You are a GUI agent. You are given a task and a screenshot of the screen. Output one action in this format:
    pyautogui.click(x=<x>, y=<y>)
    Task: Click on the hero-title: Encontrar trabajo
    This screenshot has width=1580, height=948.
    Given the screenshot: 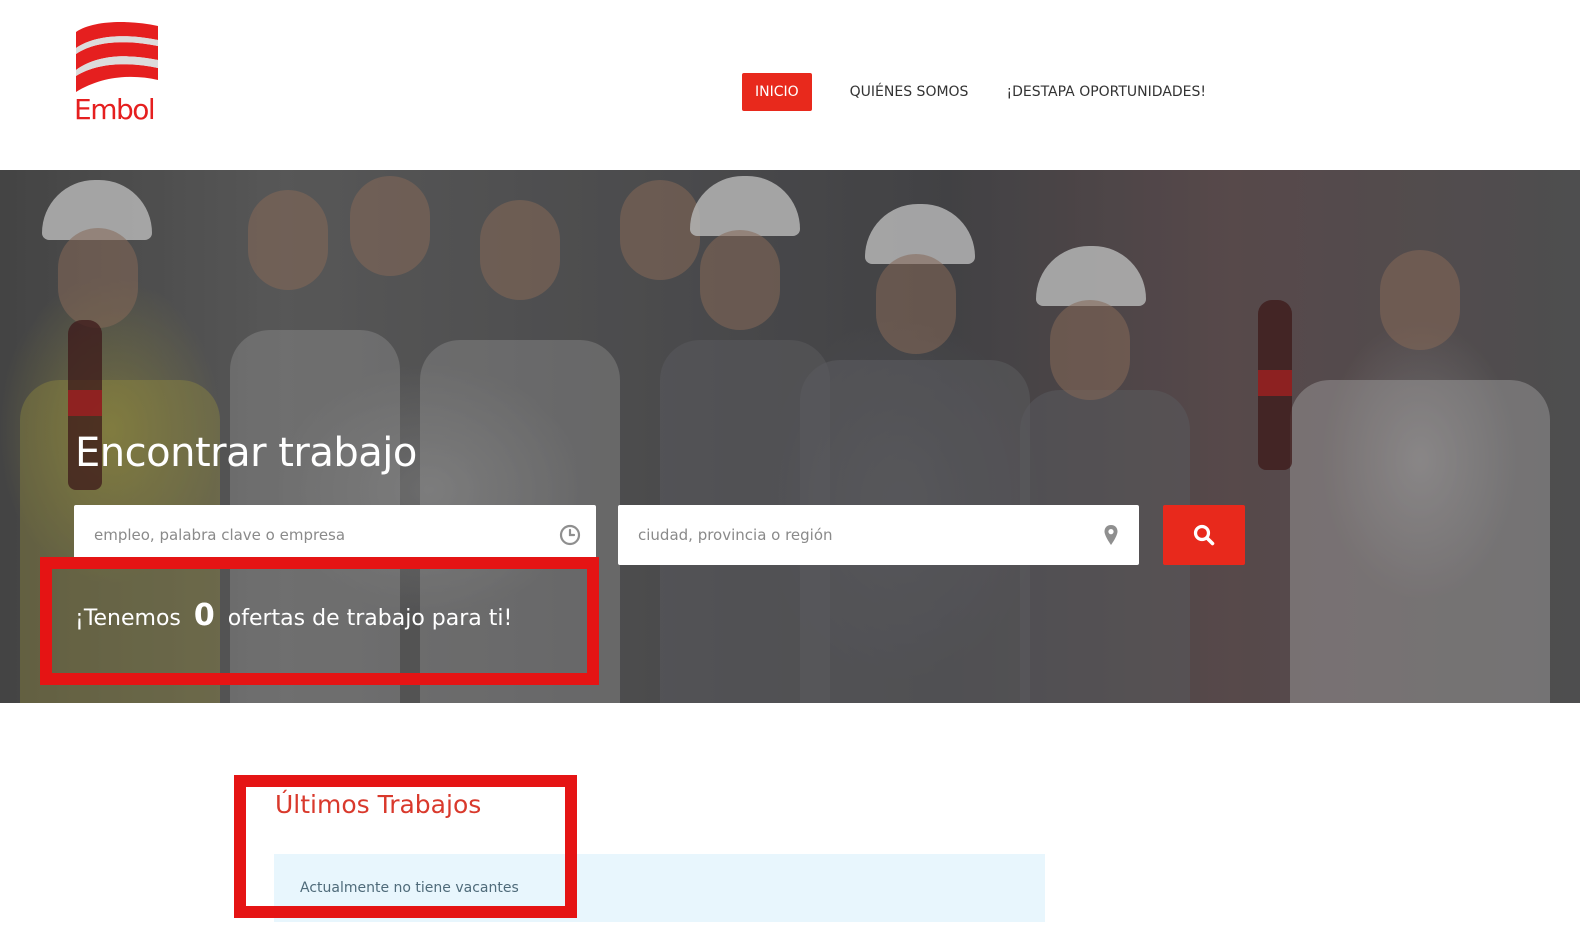 What is the action you would take?
    pyautogui.click(x=246, y=453)
    